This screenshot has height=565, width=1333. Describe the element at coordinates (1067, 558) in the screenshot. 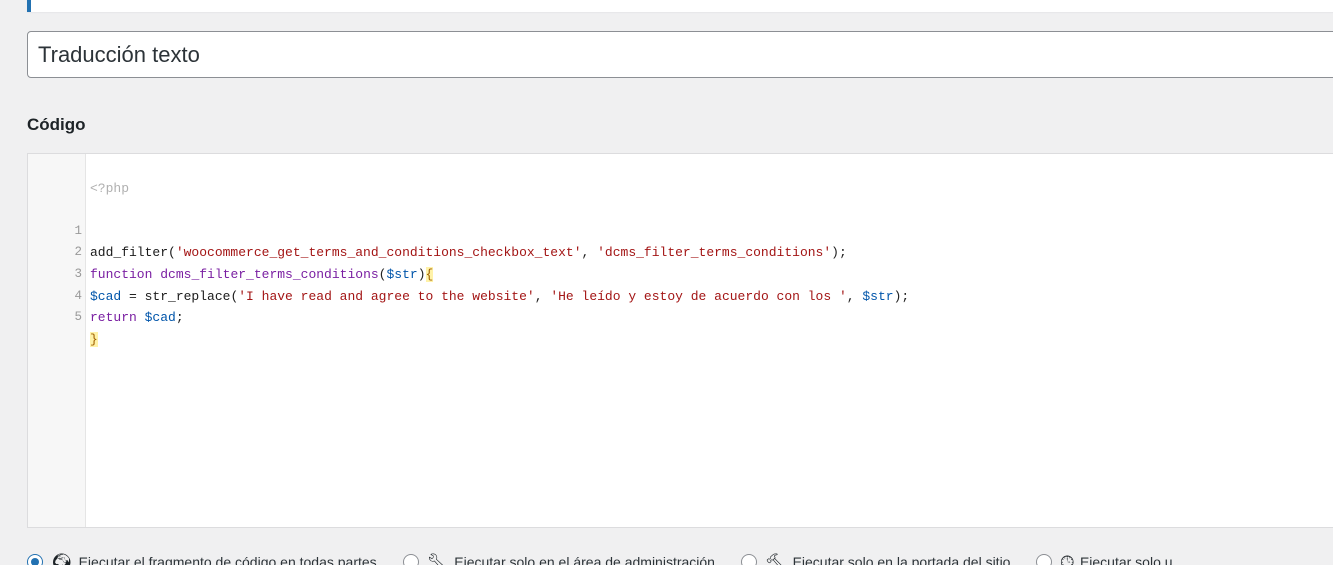

I see `clock-icon: 🕒︎` at that location.